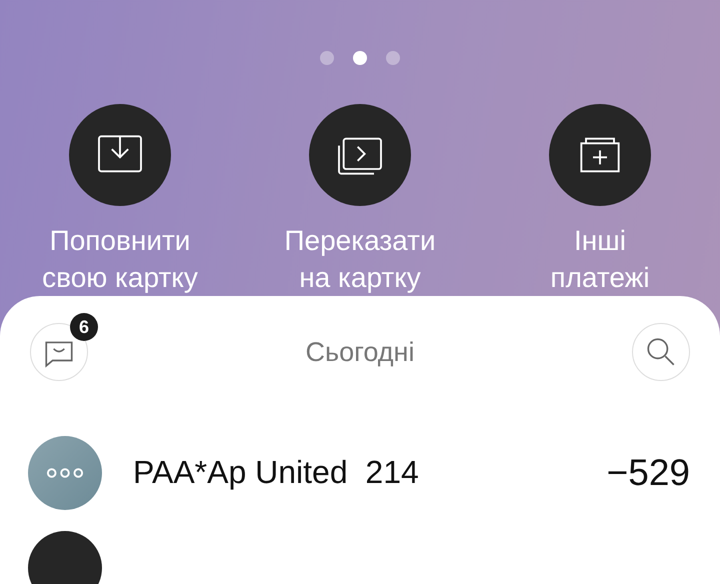 This screenshot has width=720, height=584. What do you see at coordinates (360, 352) in the screenshot?
I see `section-title: Сьогодні` at bounding box center [360, 352].